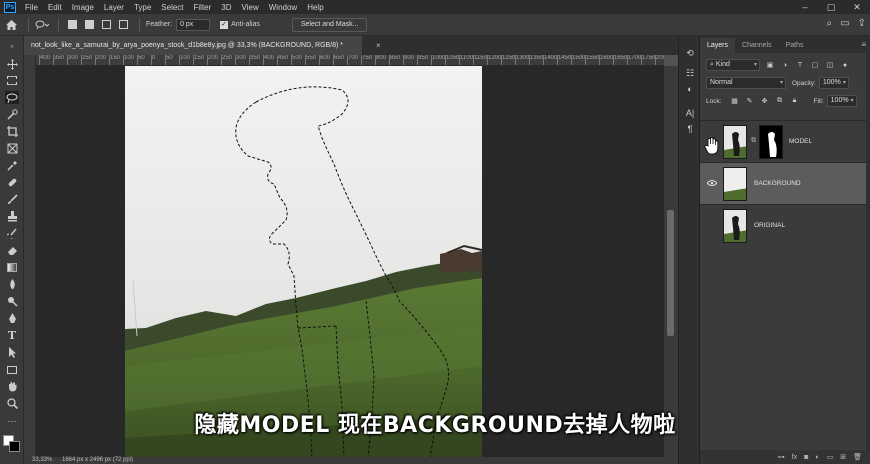 The image size is (870, 464). Describe the element at coordinates (72, 25) in the screenshot. I see `new-selection-icon` at that location.